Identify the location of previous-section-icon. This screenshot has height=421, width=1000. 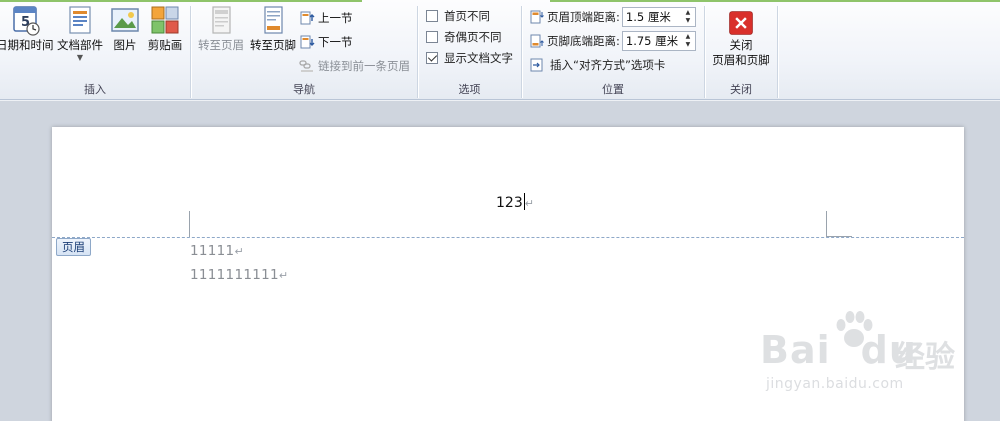
(307, 18).